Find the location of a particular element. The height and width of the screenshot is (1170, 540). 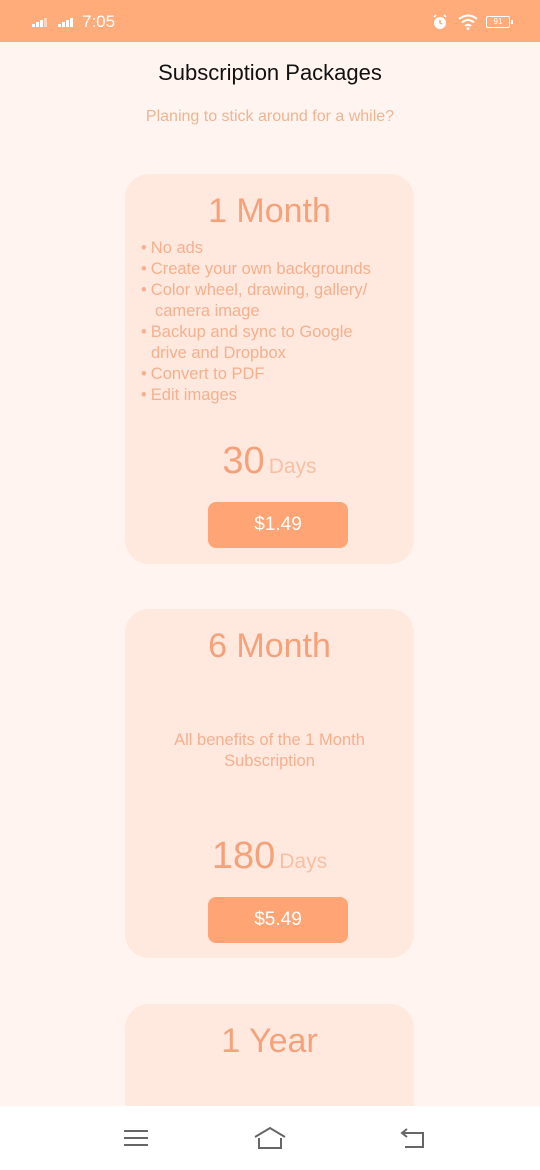

menu-icon is located at coordinates (136, 1138).